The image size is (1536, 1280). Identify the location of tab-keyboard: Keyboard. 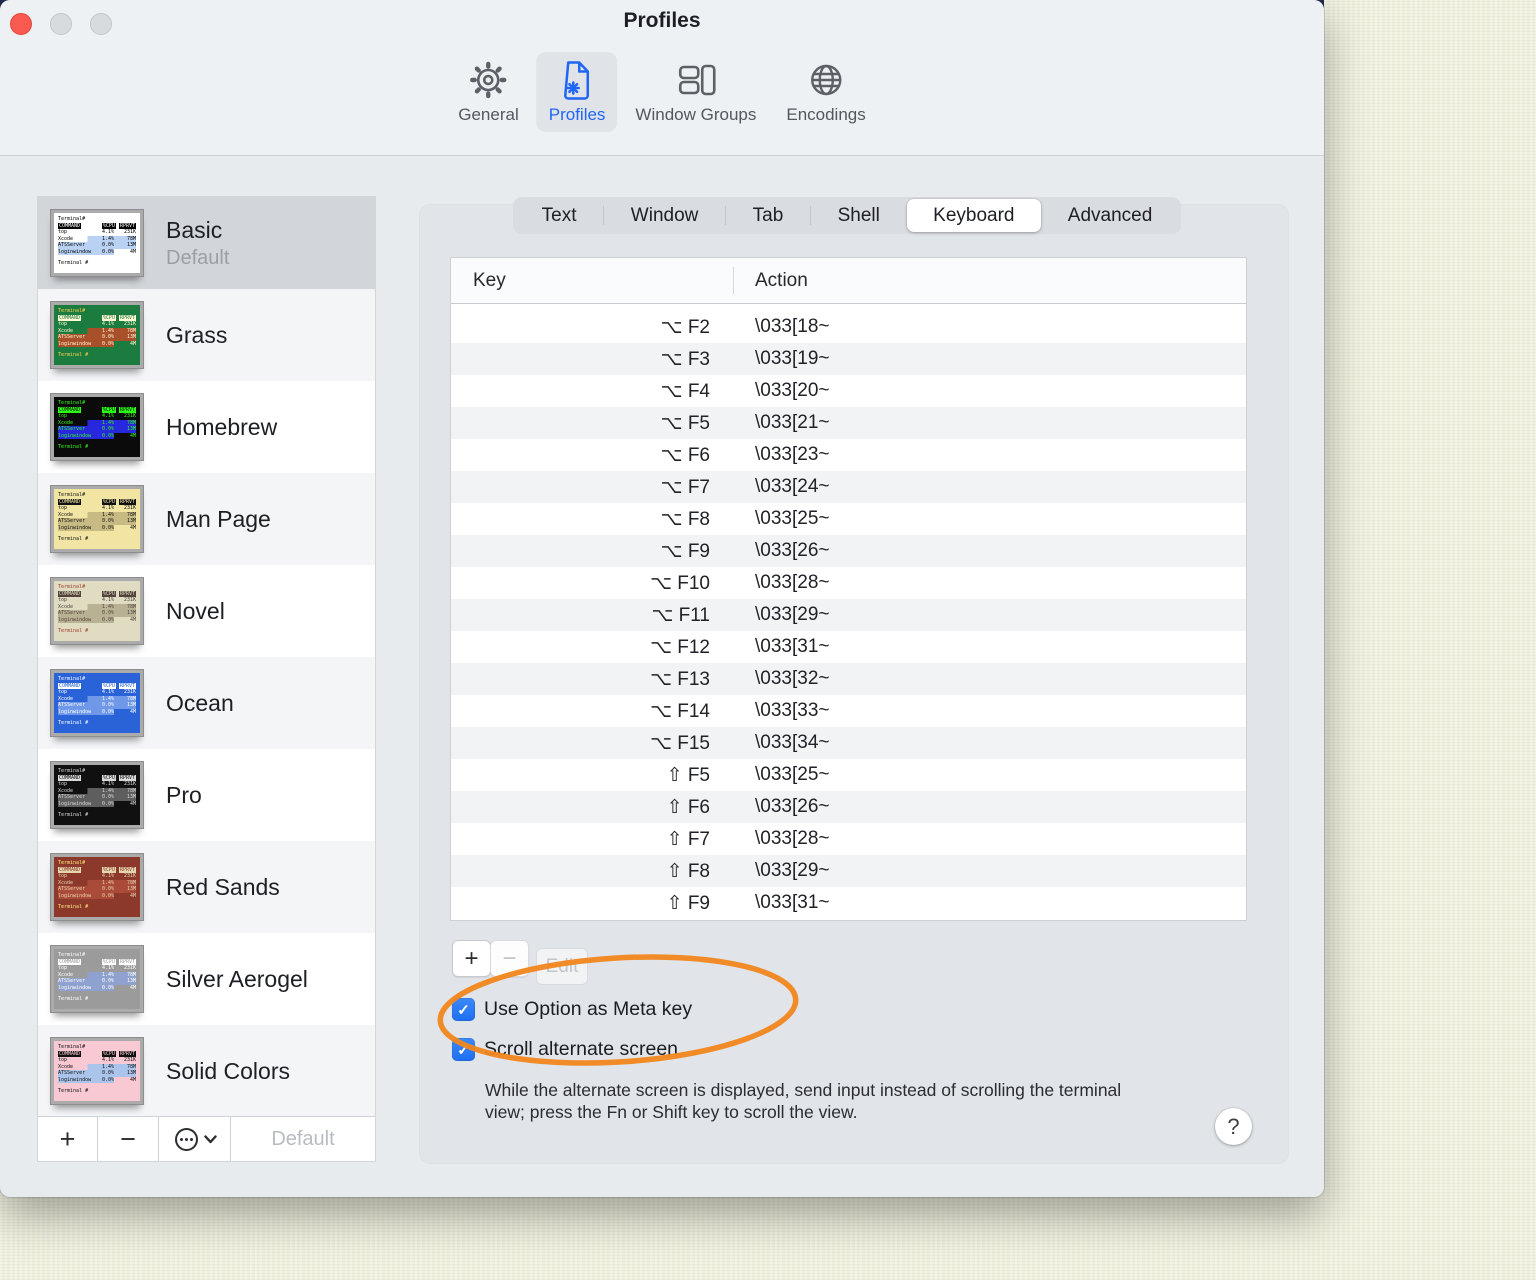
(974, 215).